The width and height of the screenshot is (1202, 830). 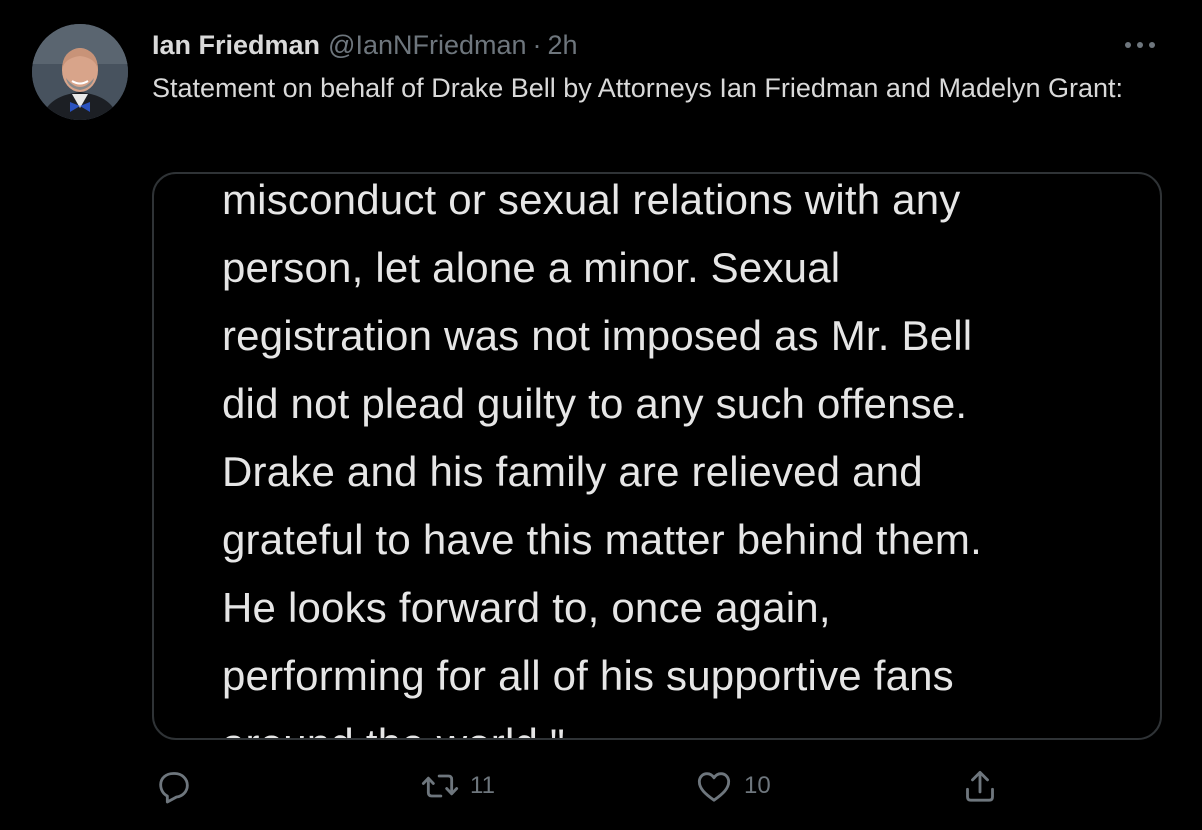 I want to click on tweet-time: 2h, so click(x=563, y=45).